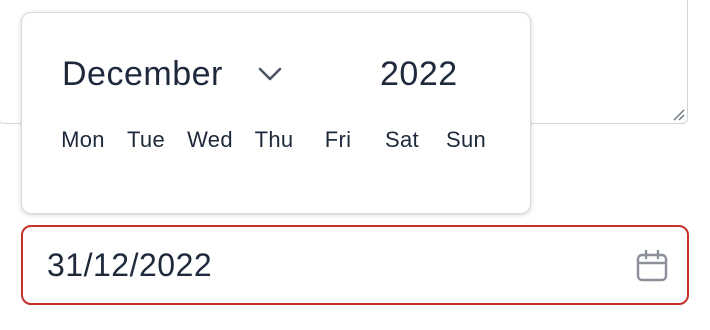 The image size is (710, 330). I want to click on weekday-sat: Sat, so click(402, 139).